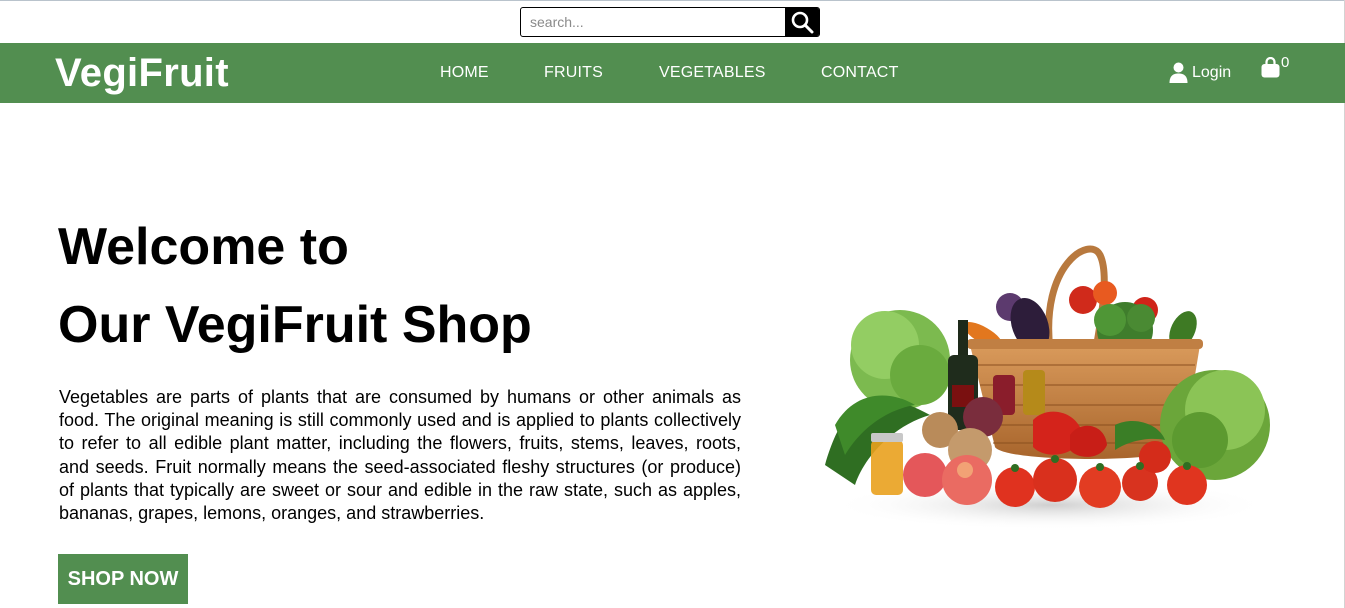 The height and width of the screenshot is (608, 1345). I want to click on top-border, so click(672, 0).